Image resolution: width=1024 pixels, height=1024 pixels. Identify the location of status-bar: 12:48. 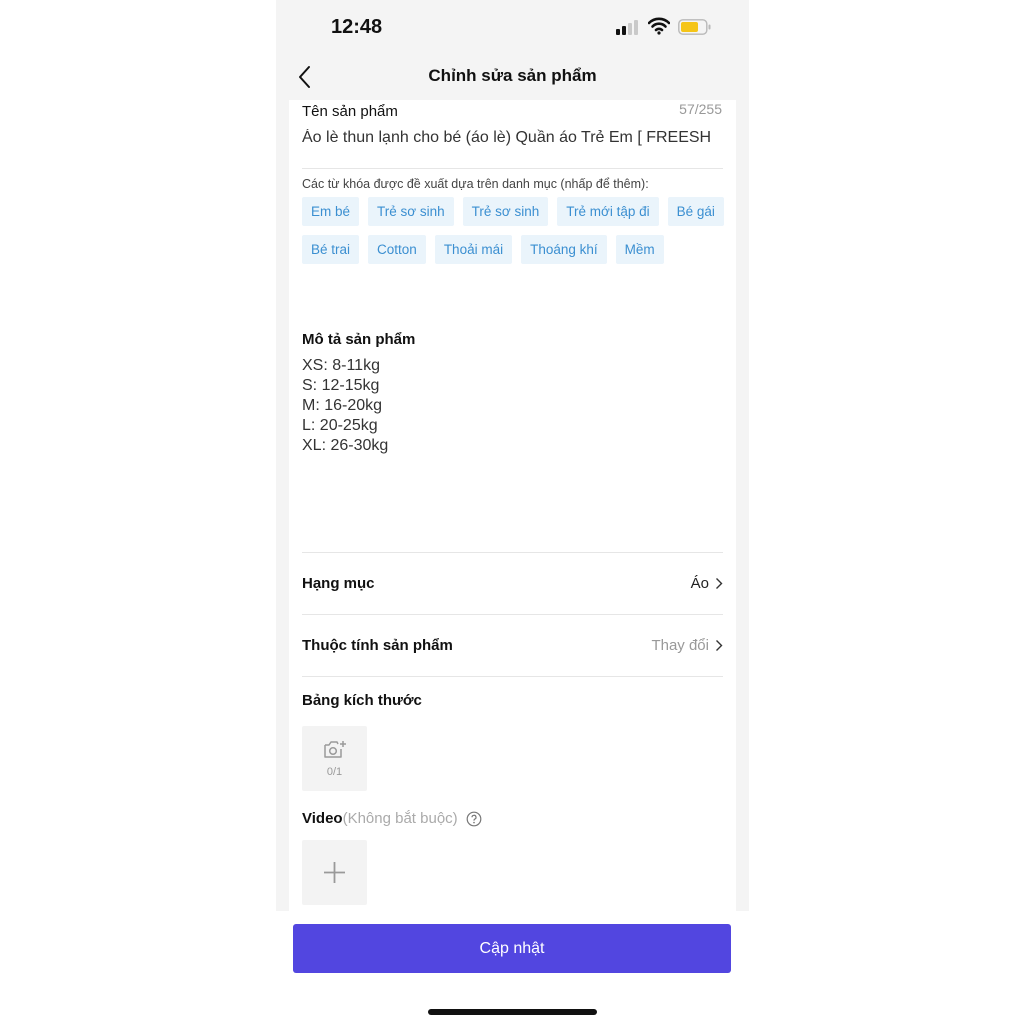
(512, 28).